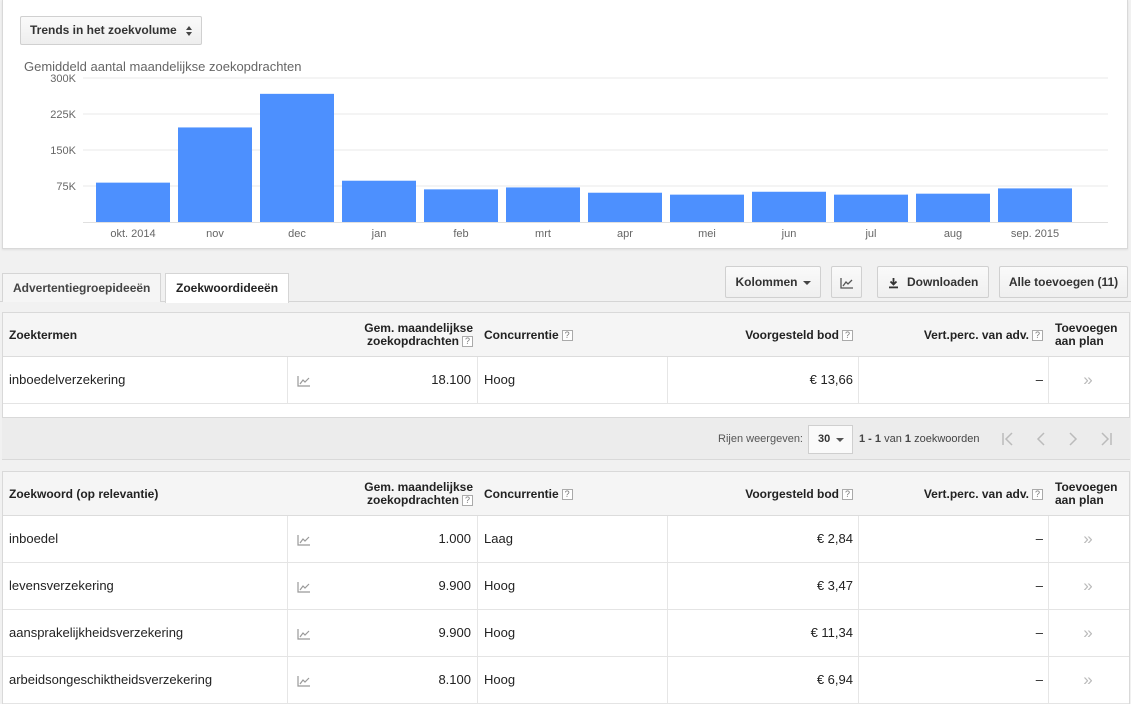  What do you see at coordinates (1073, 439) in the screenshot?
I see `next-page-icon` at bounding box center [1073, 439].